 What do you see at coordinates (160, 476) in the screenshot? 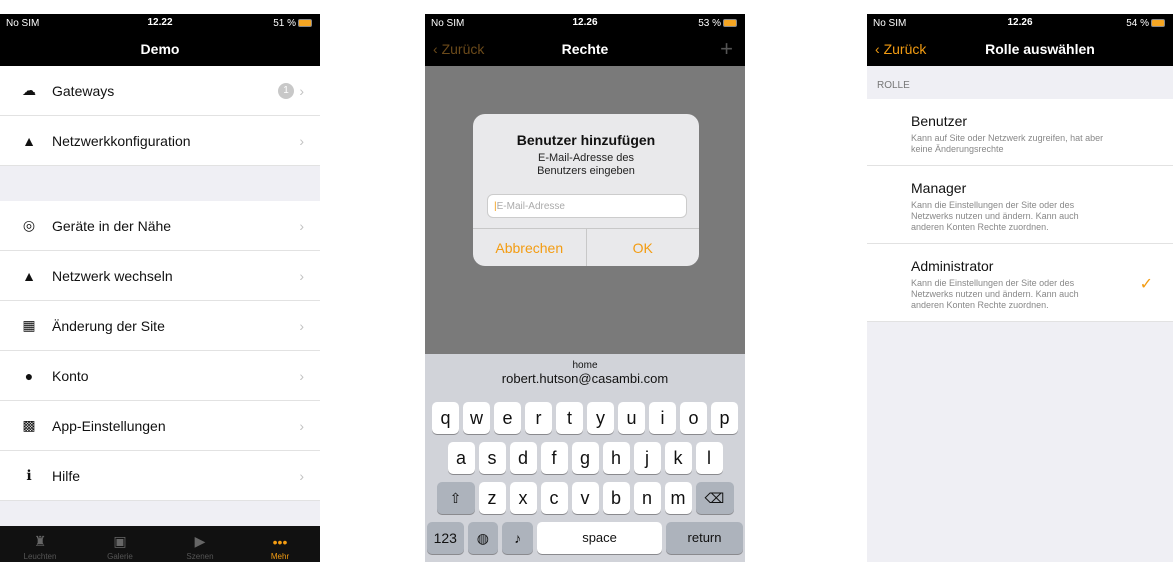
I see `menu-item-hilfe: ℹ Hilfe ›` at bounding box center [160, 476].